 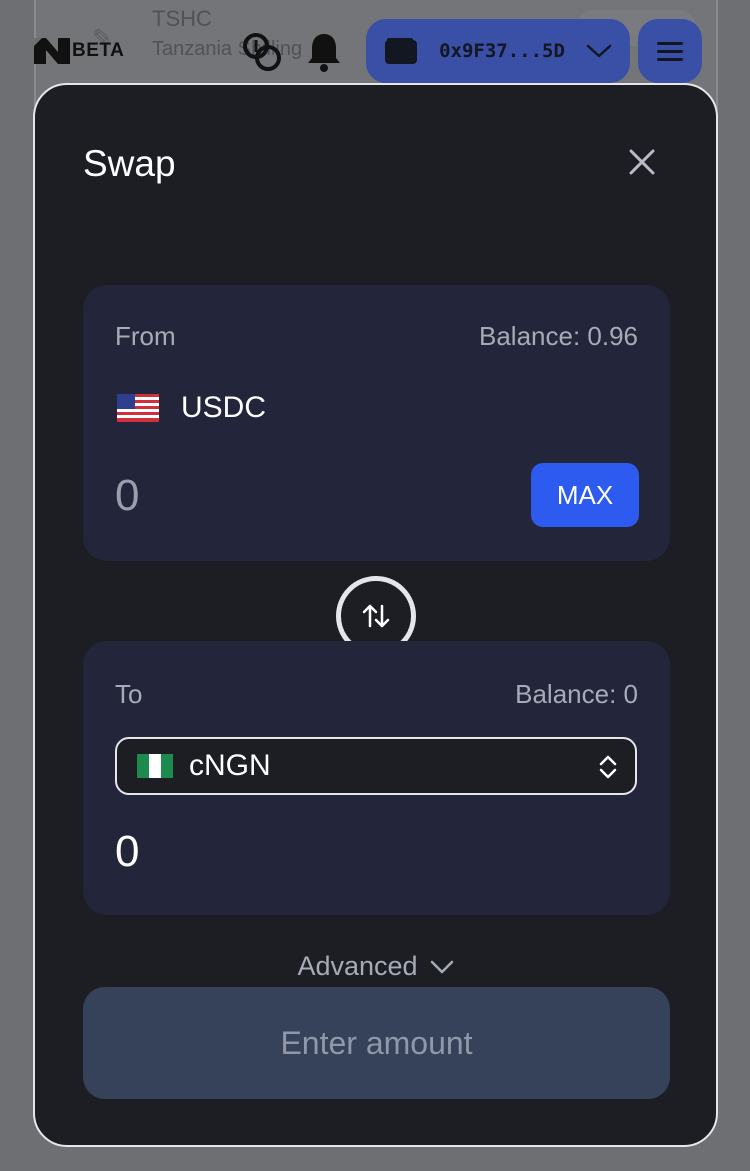 What do you see at coordinates (138, 408) in the screenshot?
I see `us-flag-icon` at bounding box center [138, 408].